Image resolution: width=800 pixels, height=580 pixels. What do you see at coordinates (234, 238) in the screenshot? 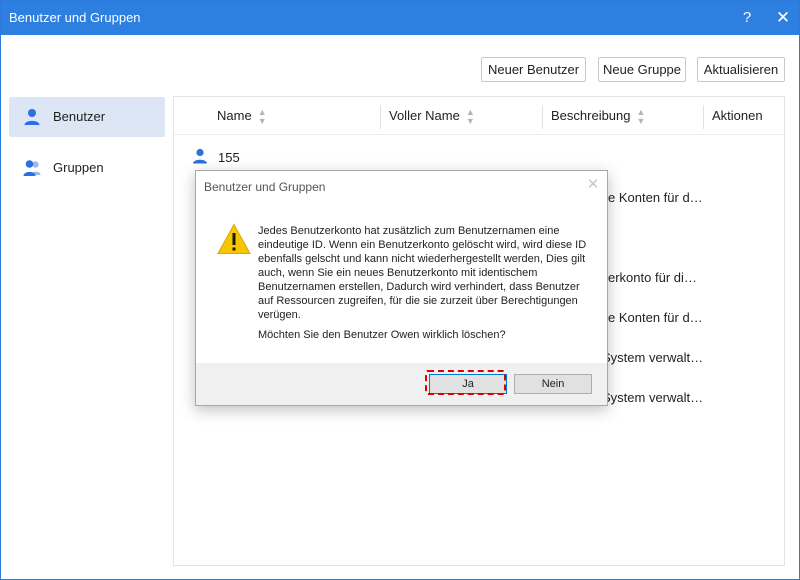
I see `warning-icon` at bounding box center [234, 238].